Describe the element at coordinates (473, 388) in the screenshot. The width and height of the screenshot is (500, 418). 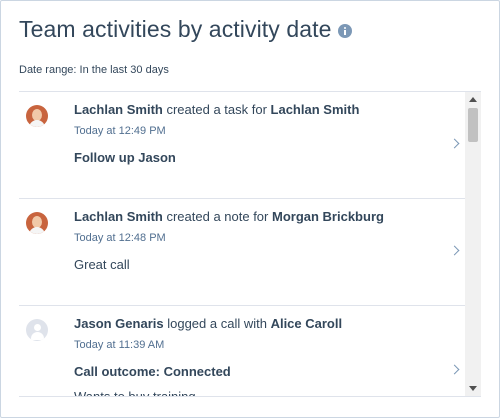
I see `scroll-down-arrow-icon` at that location.